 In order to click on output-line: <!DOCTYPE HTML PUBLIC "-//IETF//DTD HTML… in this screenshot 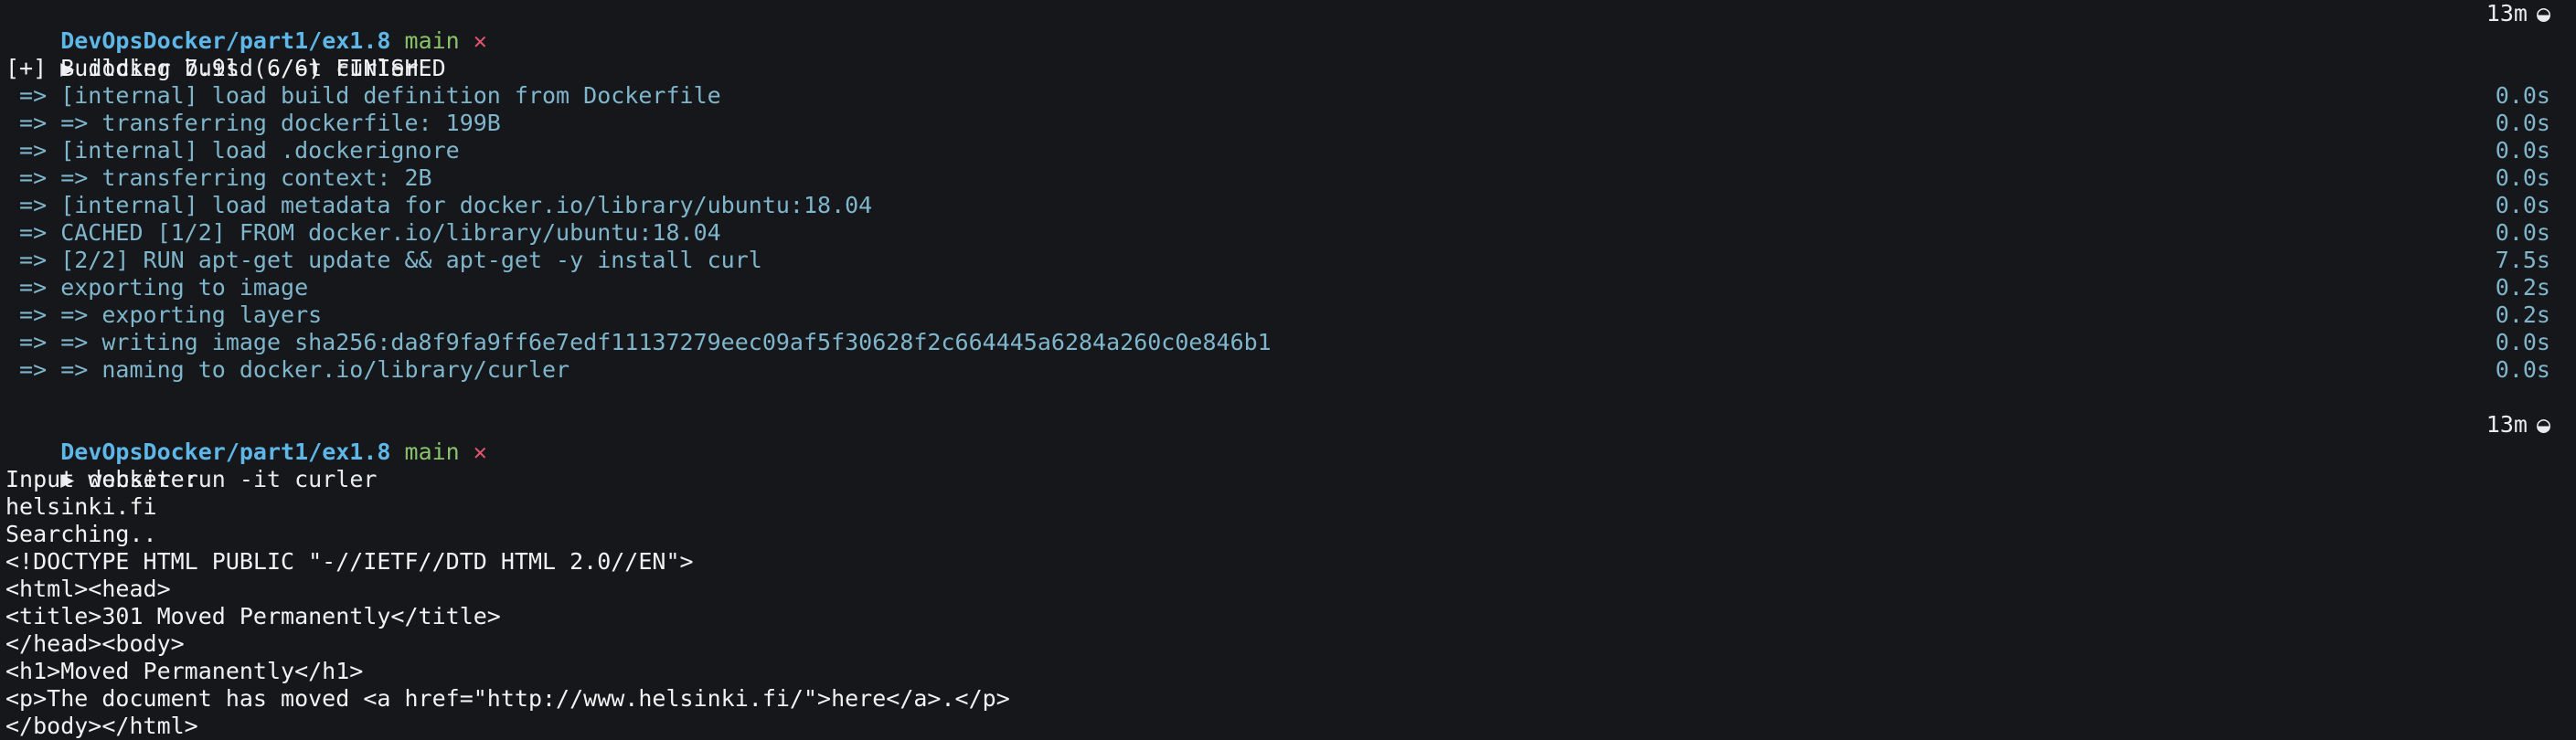, I will do `click(349, 561)`.